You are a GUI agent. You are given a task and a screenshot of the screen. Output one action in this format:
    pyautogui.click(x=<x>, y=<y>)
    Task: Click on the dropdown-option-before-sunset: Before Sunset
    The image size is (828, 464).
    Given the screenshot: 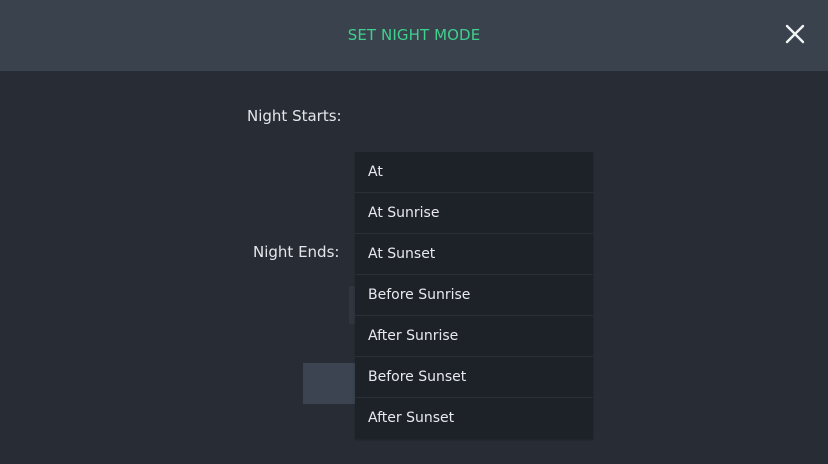 What is the action you would take?
    pyautogui.click(x=474, y=377)
    